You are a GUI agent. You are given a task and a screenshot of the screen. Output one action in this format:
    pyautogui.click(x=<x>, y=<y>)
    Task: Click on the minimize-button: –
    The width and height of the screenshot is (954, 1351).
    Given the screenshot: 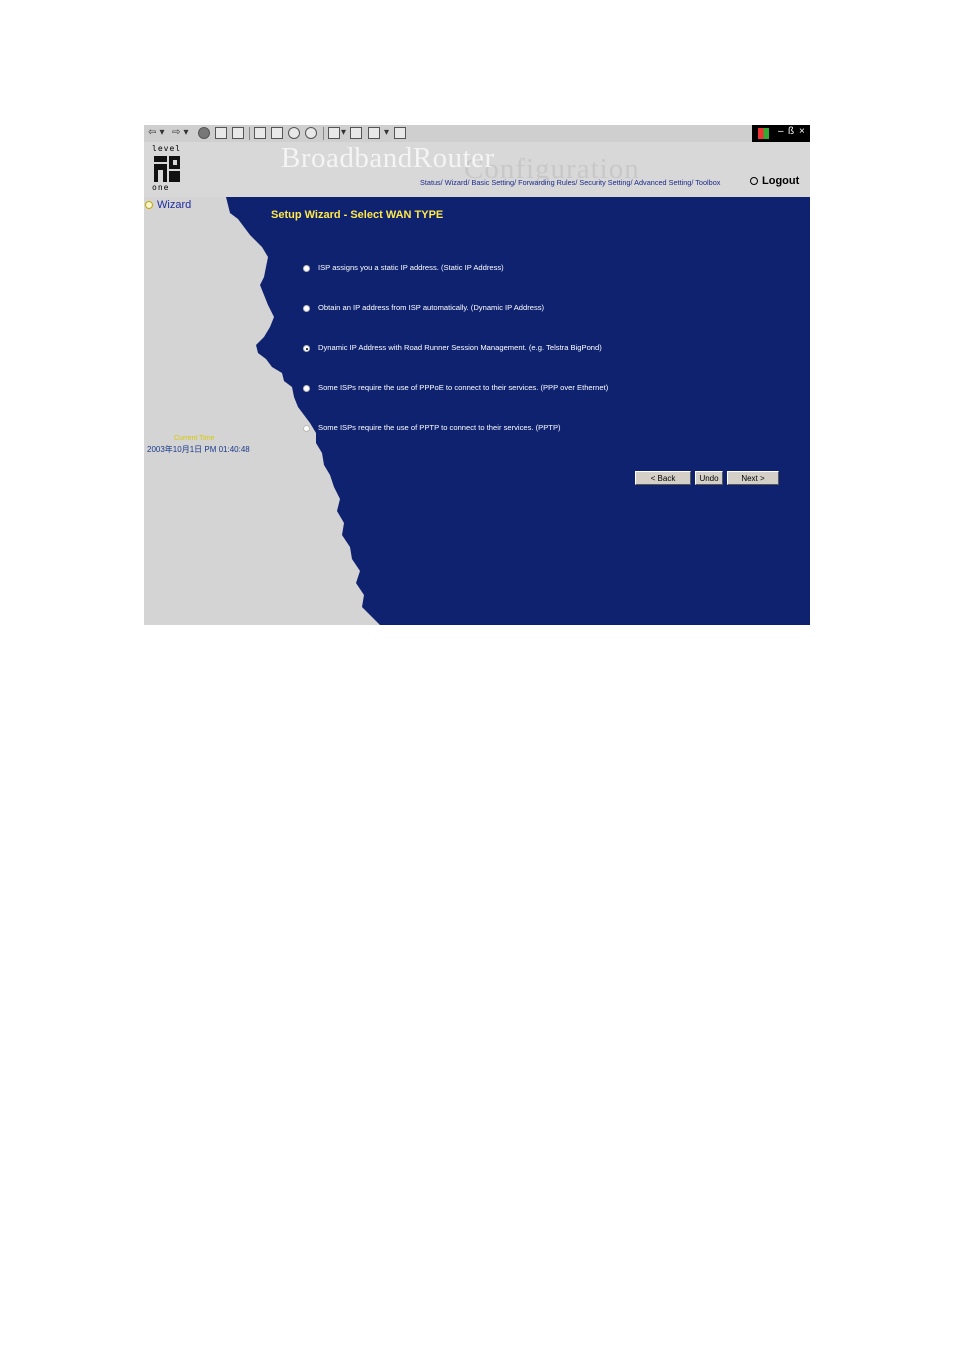 What is the action you would take?
    pyautogui.click(x=781, y=131)
    